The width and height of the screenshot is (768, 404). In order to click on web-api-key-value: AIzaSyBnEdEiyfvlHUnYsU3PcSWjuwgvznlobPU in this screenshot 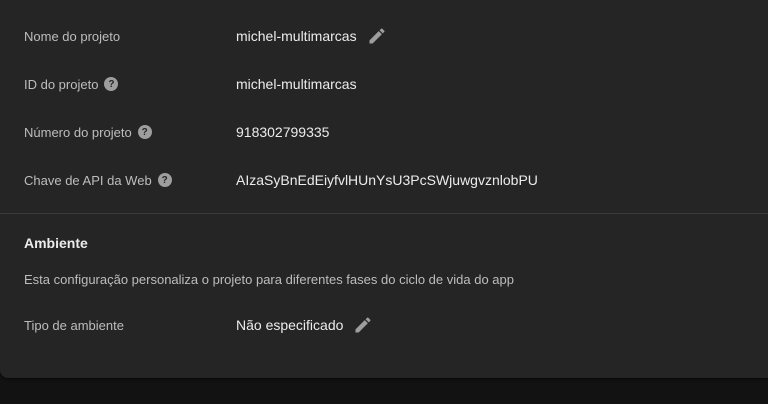, I will do `click(387, 180)`.